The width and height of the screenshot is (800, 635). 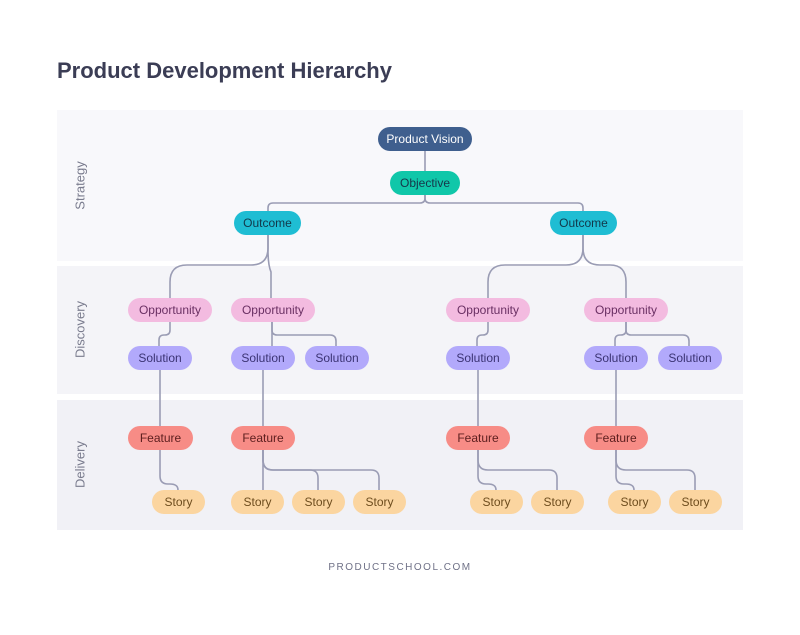 I want to click on node-solution-1: Solution, so click(x=160, y=358).